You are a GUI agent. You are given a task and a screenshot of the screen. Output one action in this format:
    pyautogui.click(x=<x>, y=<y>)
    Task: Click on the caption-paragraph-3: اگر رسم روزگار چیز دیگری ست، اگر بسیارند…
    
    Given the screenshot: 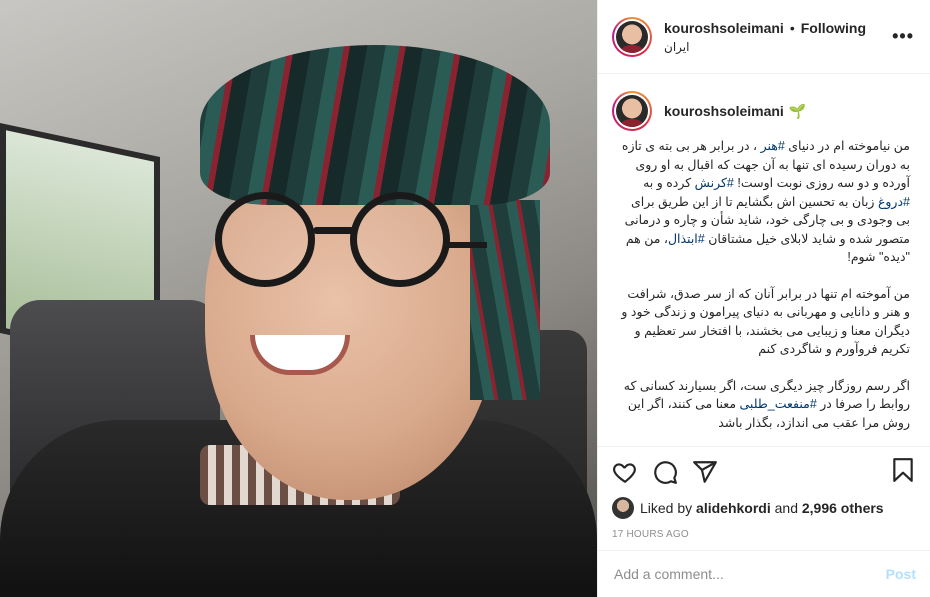 What is the action you would take?
    pyautogui.click(x=766, y=404)
    